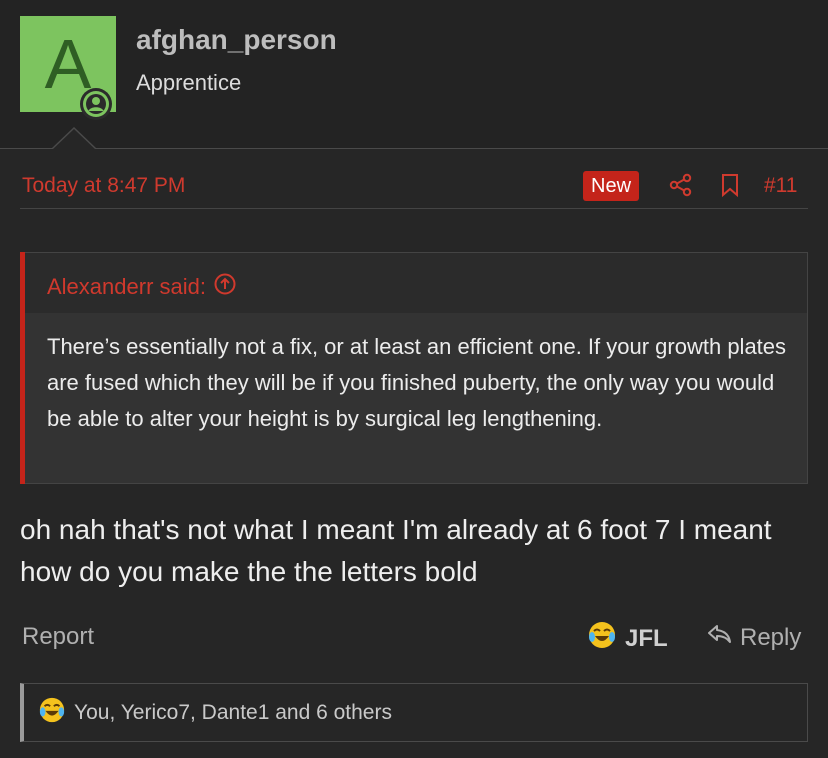 The height and width of the screenshot is (758, 828). I want to click on quote-author-link: Alexanderr said:, so click(141, 287).